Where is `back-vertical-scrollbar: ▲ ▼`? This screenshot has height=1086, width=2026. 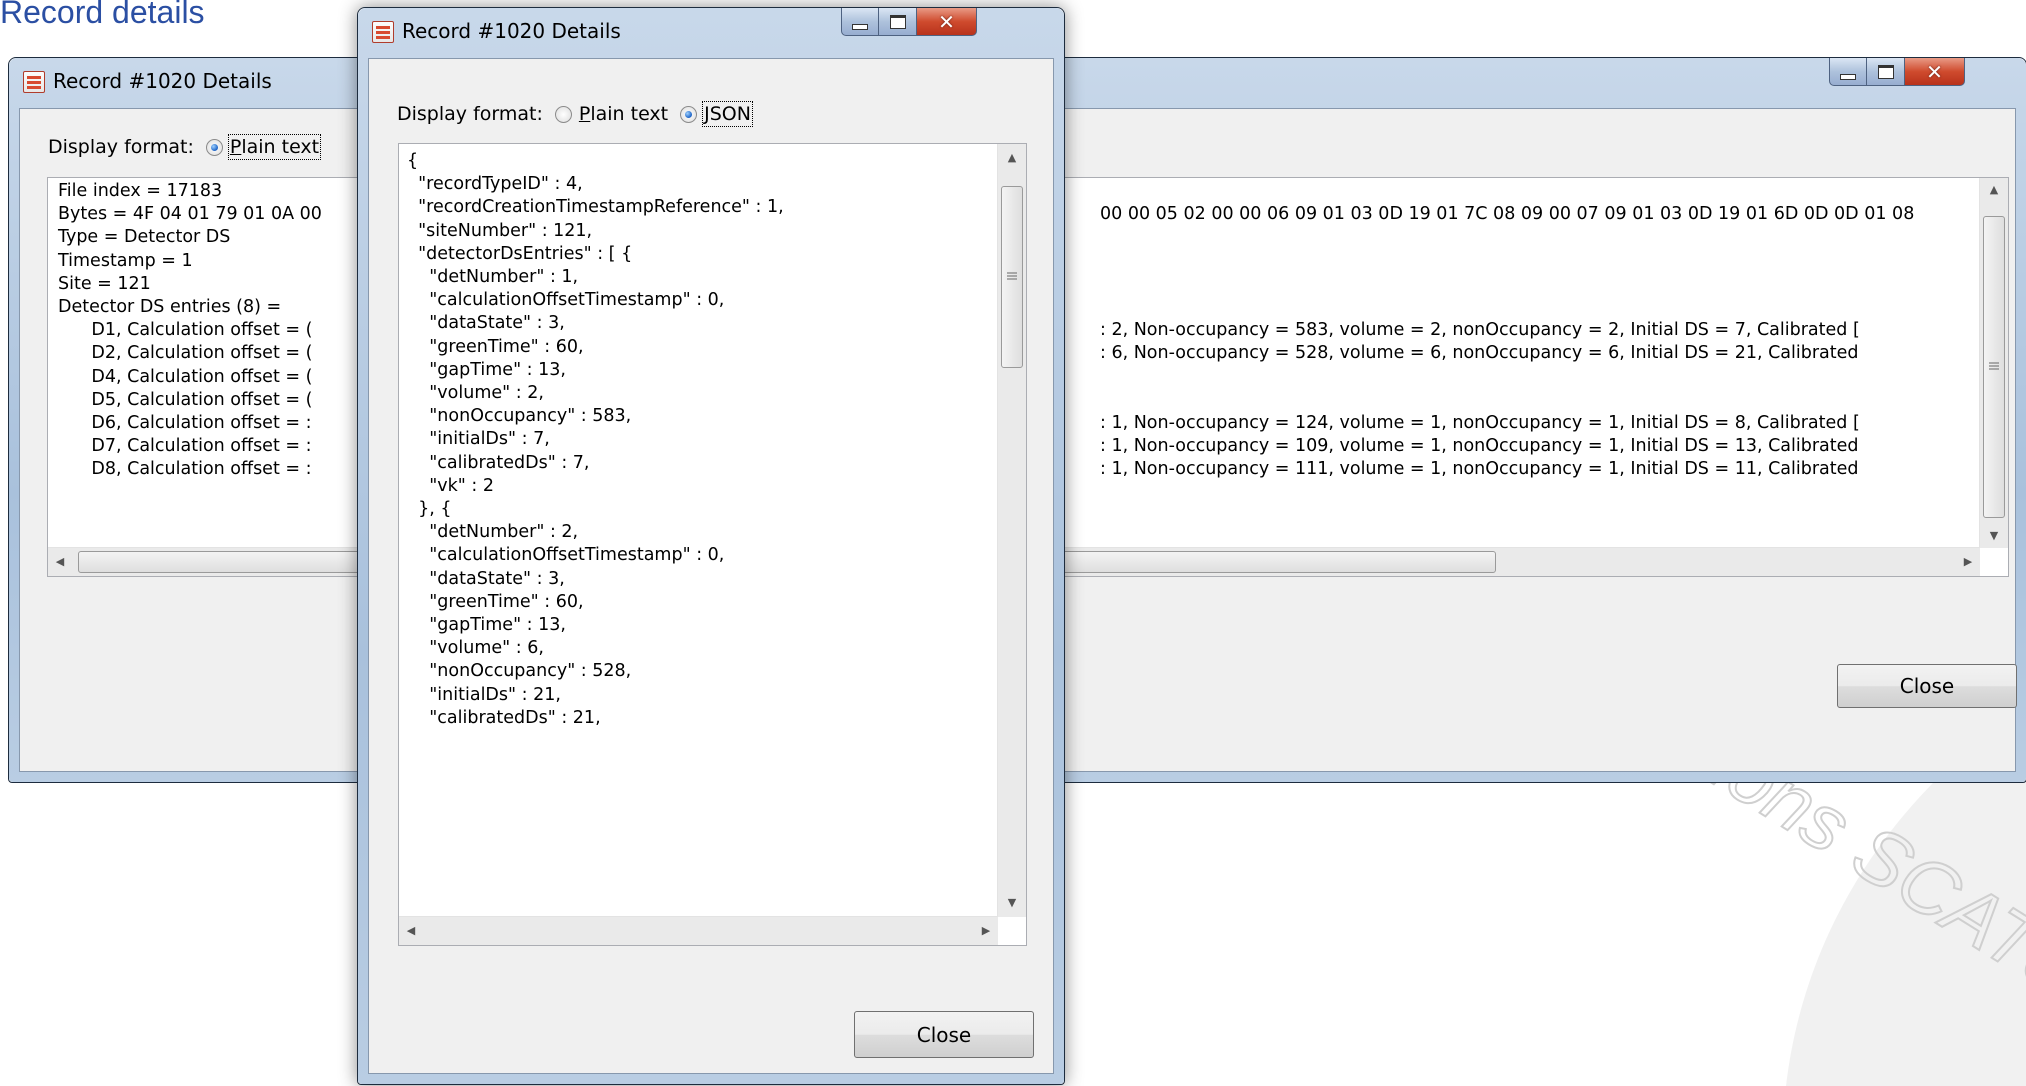 back-vertical-scrollbar: ▲ ▼ is located at coordinates (1993, 363).